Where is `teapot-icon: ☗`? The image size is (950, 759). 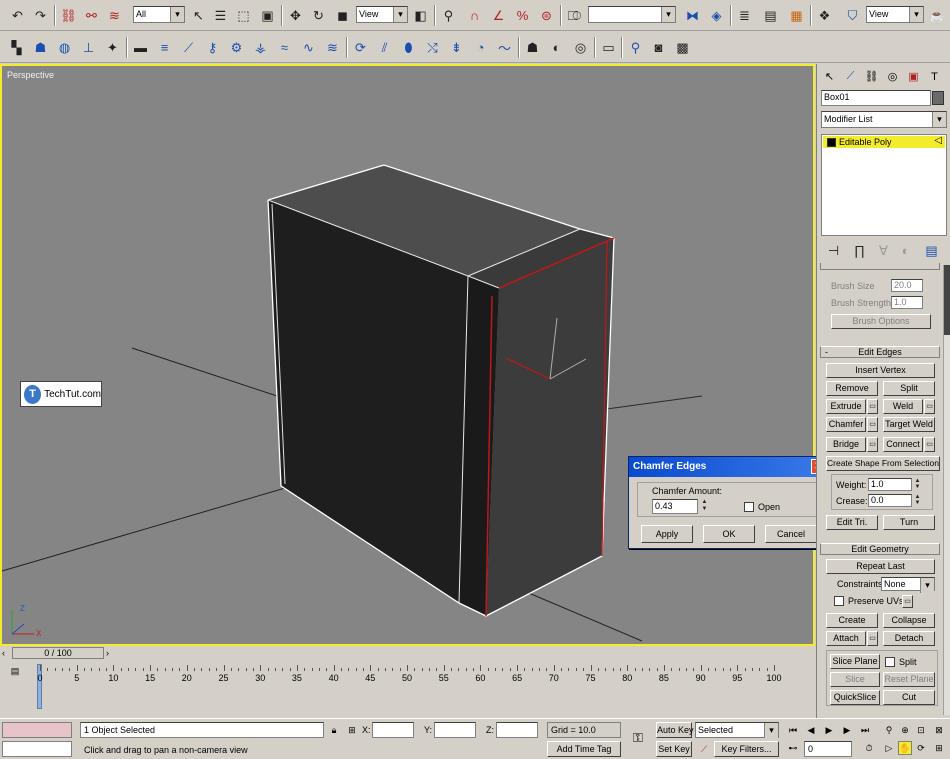
teapot-icon: ☗ is located at coordinates (40, 47).